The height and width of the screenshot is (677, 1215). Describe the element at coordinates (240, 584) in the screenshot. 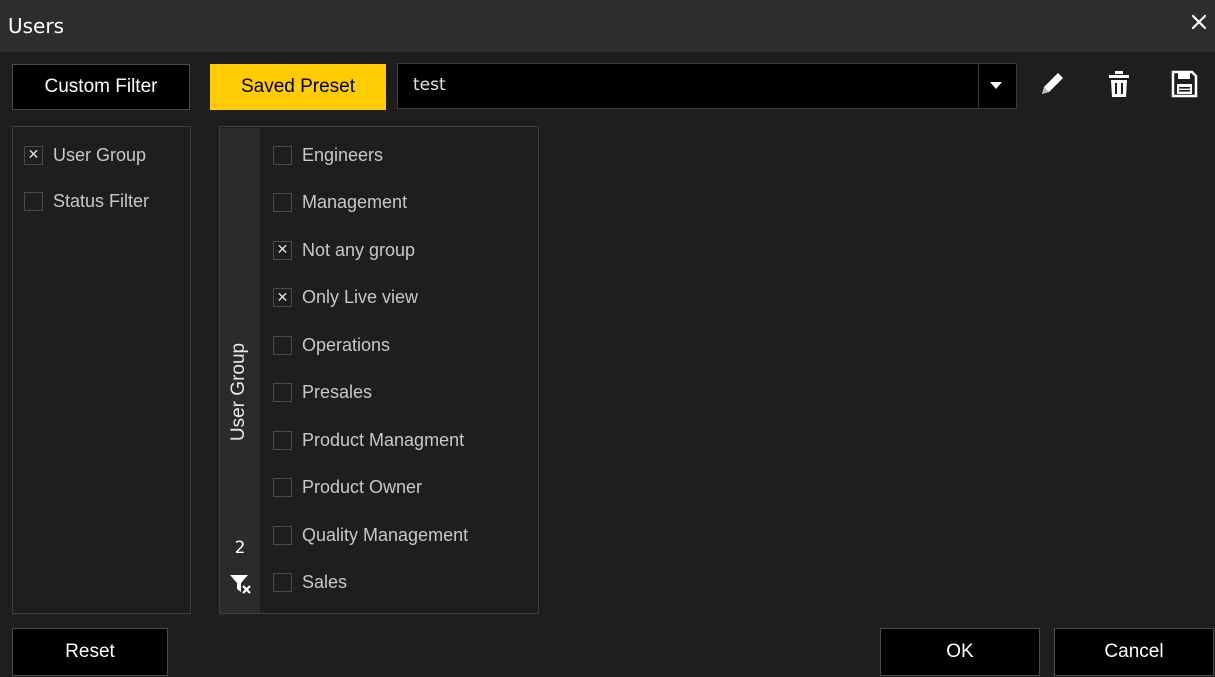

I see `clear-filter-icon` at that location.